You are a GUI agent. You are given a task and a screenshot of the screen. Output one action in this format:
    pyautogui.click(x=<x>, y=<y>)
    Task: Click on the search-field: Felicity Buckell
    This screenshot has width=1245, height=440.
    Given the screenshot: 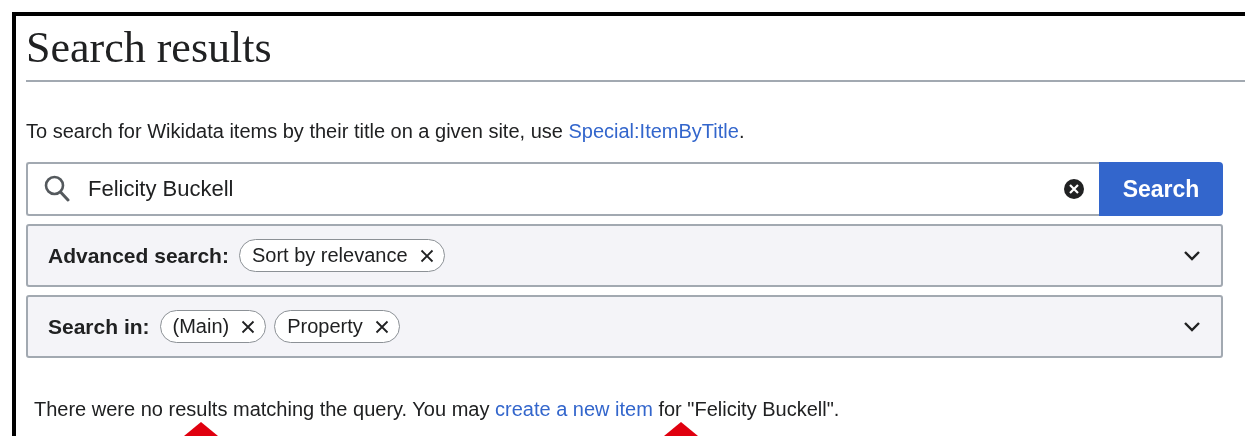 What is the action you would take?
    pyautogui.click(x=562, y=189)
    